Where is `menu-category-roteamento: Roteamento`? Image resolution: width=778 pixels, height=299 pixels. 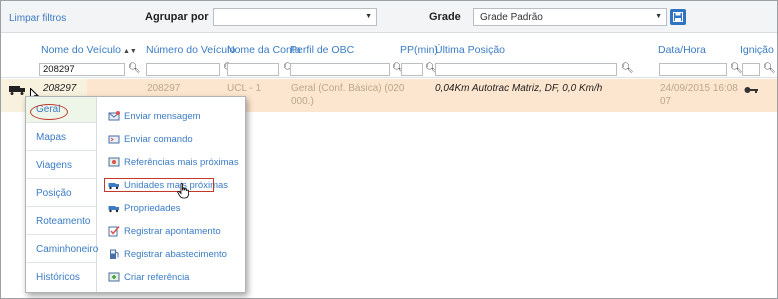
menu-category-roteamento: Roteamento is located at coordinates (61, 222).